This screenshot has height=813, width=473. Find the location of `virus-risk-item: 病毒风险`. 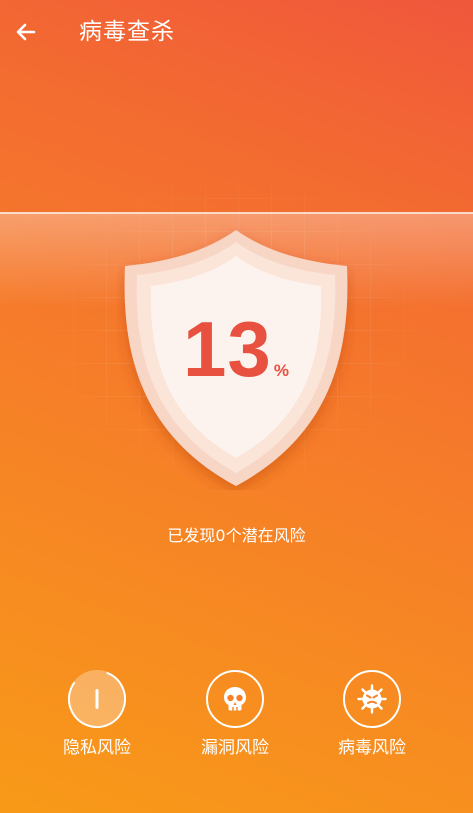

virus-risk-item: 病毒风险 is located at coordinates (372, 715).